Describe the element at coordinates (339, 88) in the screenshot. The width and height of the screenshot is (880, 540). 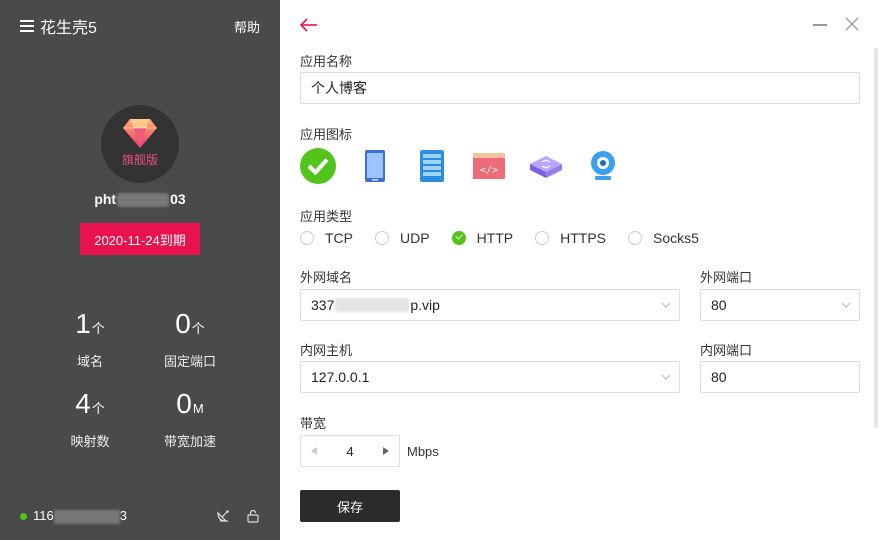
I see `app-name-value: 个人博客` at that location.